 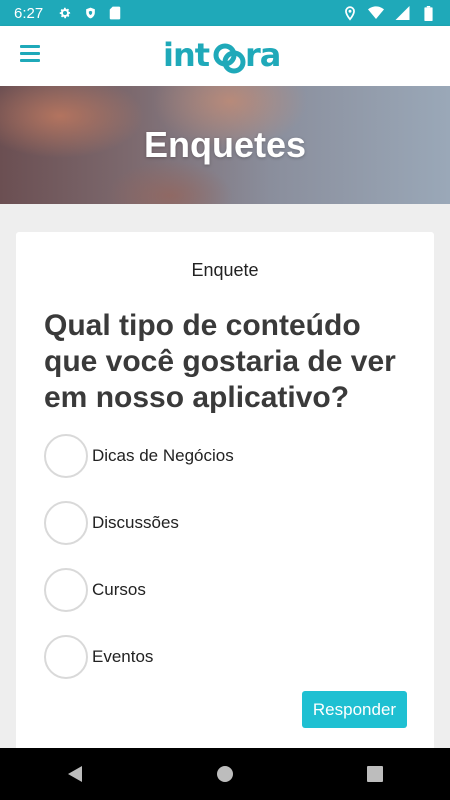 What do you see at coordinates (186, 55) in the screenshot?
I see `svg-text: int` at bounding box center [186, 55].